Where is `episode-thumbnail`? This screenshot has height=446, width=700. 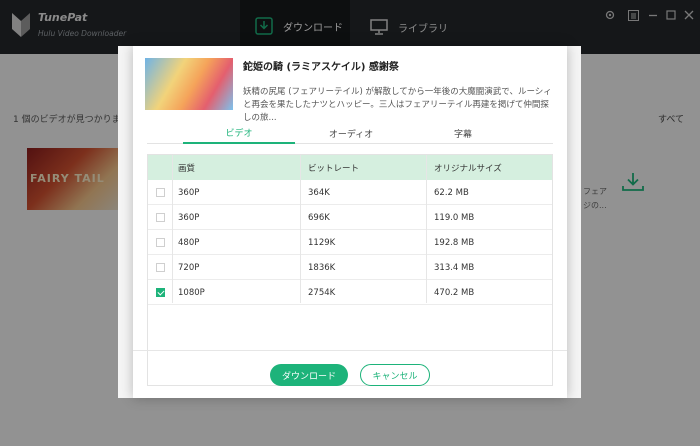 episode-thumbnail is located at coordinates (189, 84).